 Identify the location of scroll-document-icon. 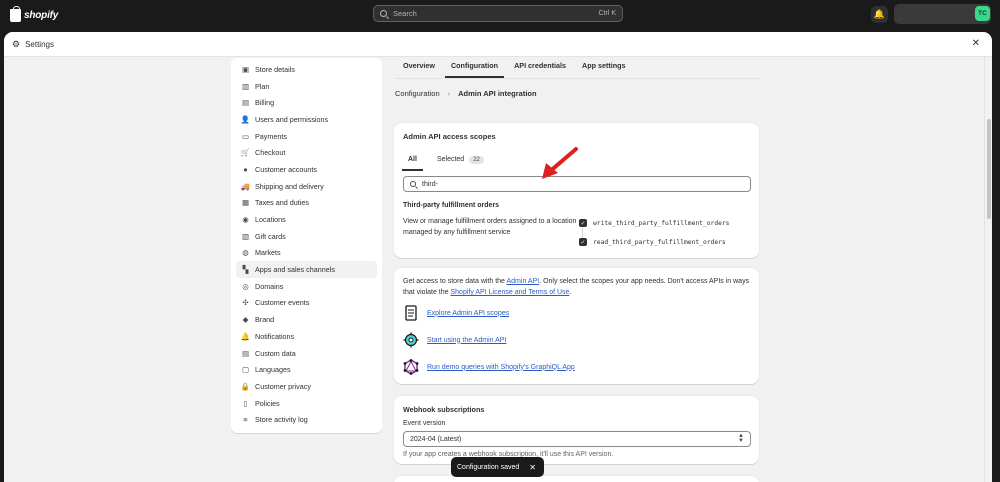
(411, 313).